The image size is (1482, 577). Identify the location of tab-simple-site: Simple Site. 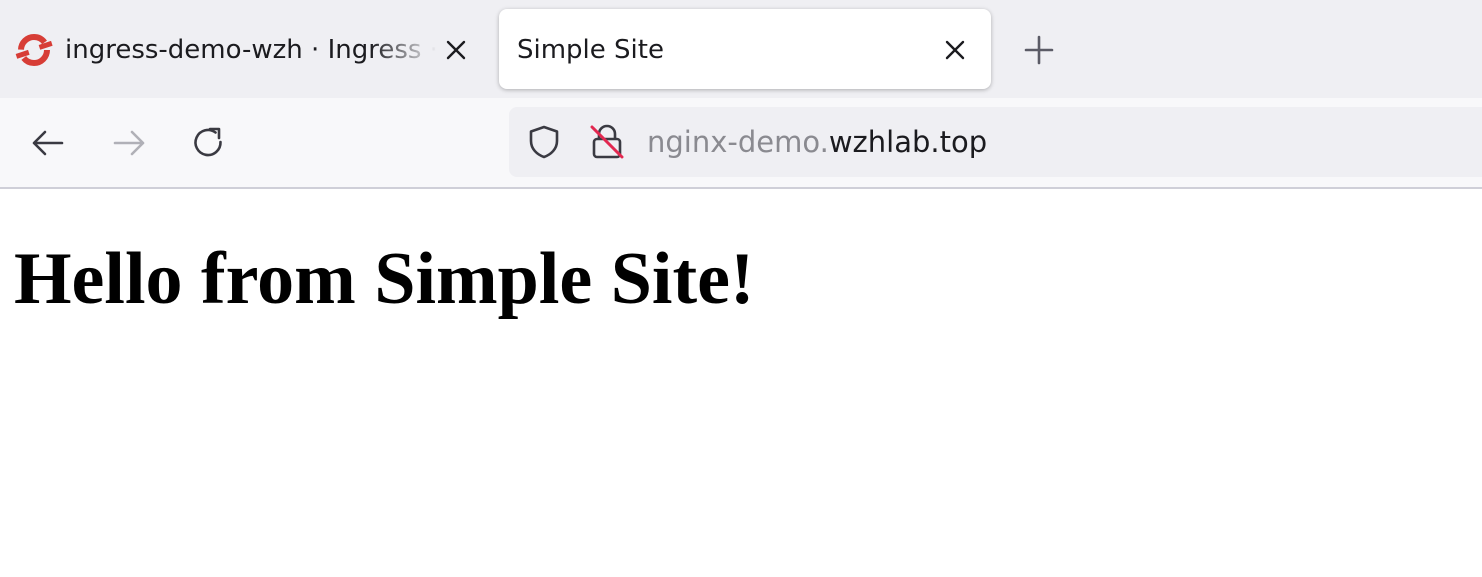
(745, 49).